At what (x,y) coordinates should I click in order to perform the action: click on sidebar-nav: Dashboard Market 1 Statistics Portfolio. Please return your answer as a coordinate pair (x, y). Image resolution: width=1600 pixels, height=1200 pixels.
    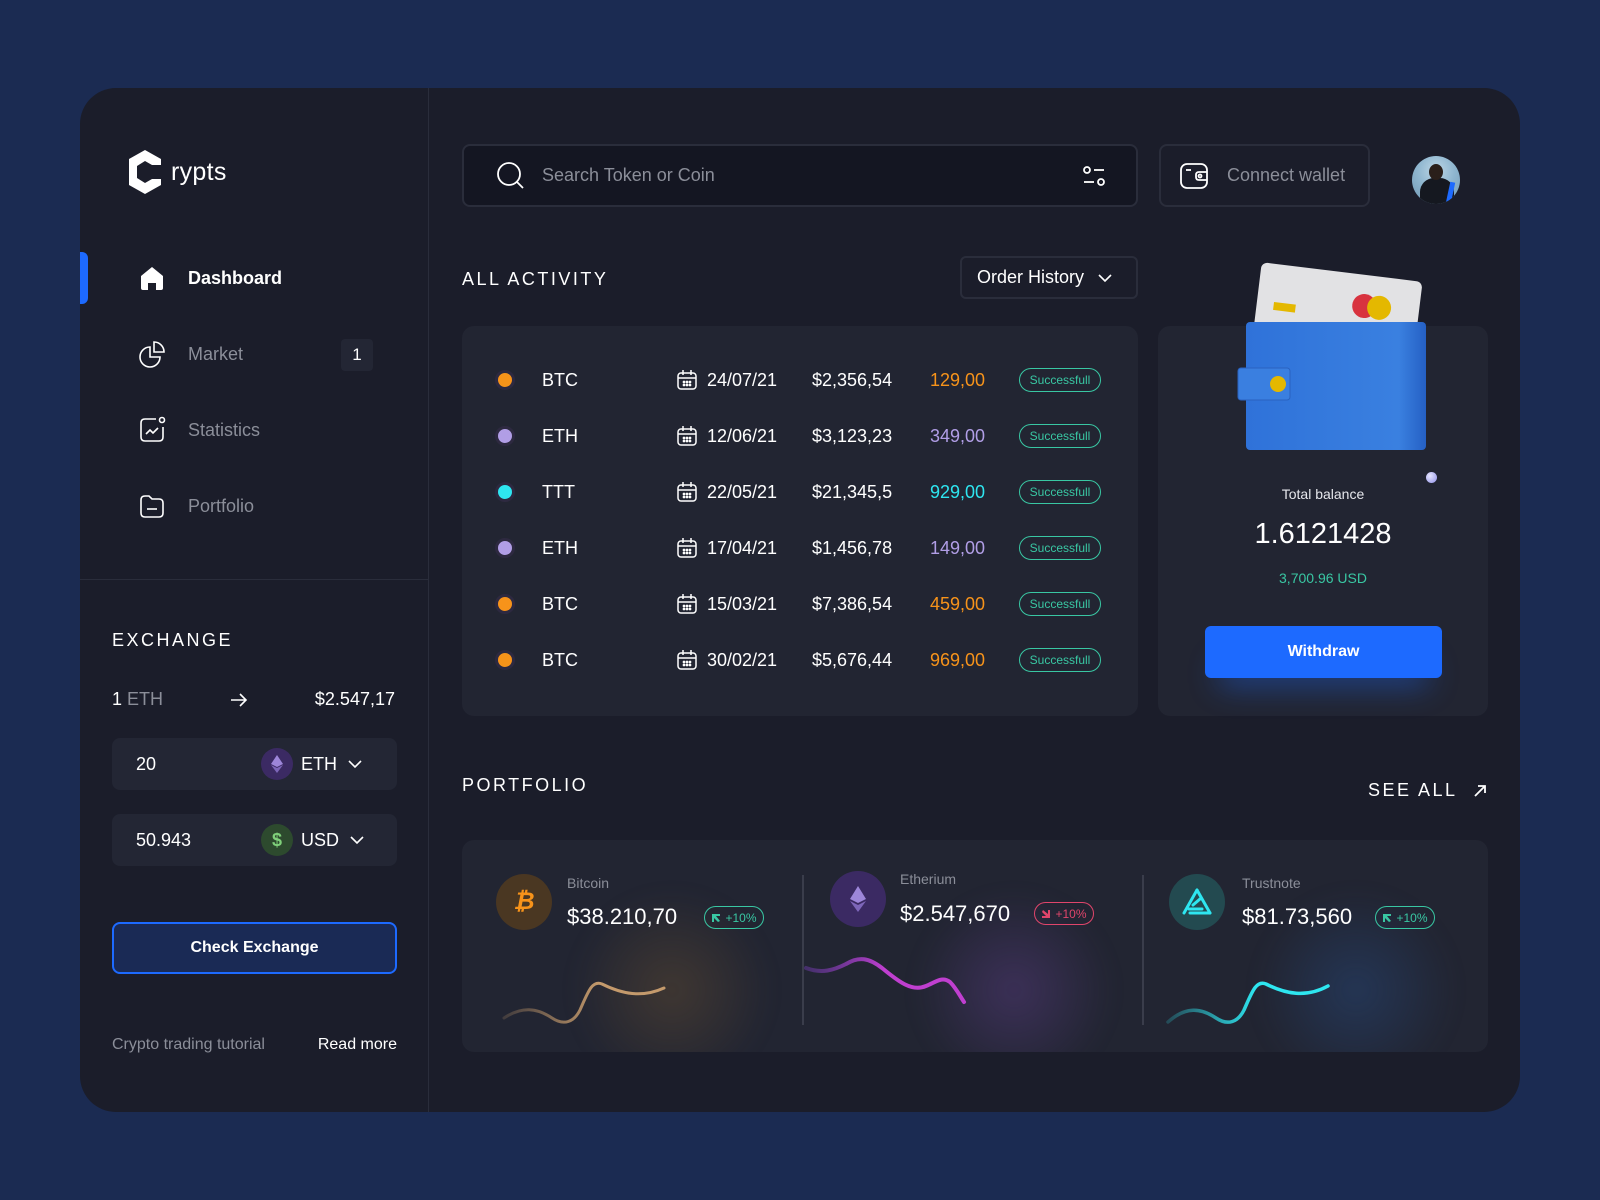
    Looking at the image, I should click on (254, 392).